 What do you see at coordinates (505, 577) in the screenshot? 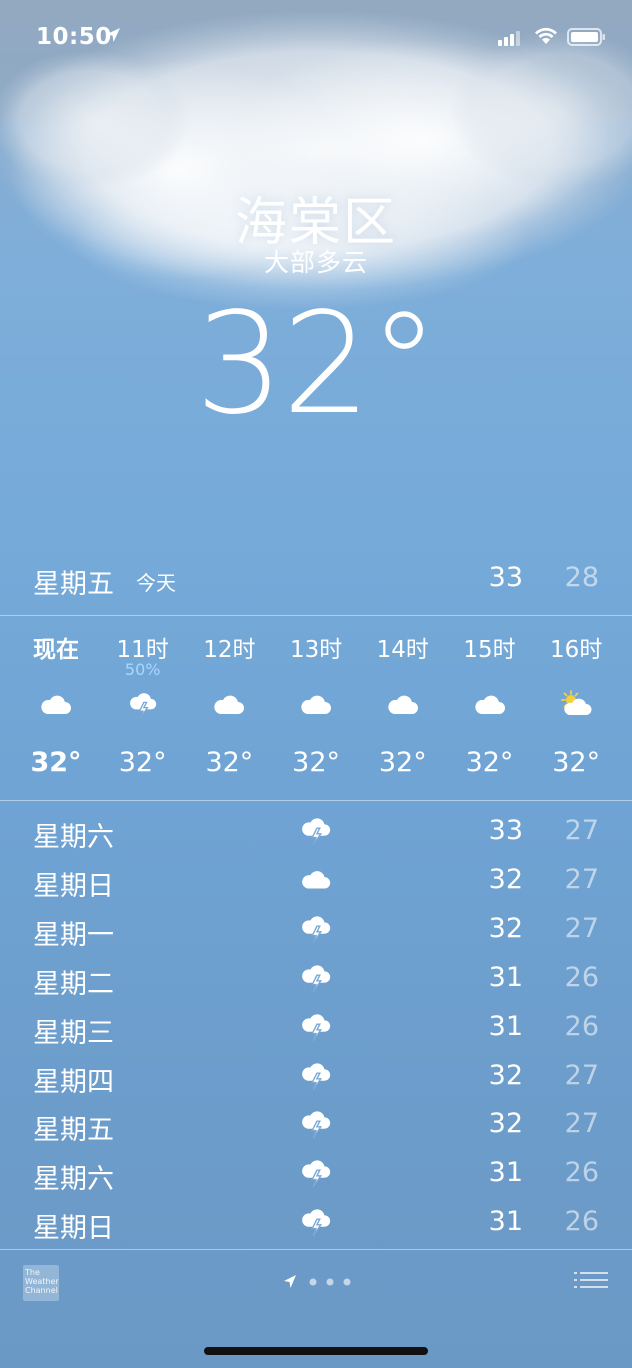
I see `today-high: 33` at bounding box center [505, 577].